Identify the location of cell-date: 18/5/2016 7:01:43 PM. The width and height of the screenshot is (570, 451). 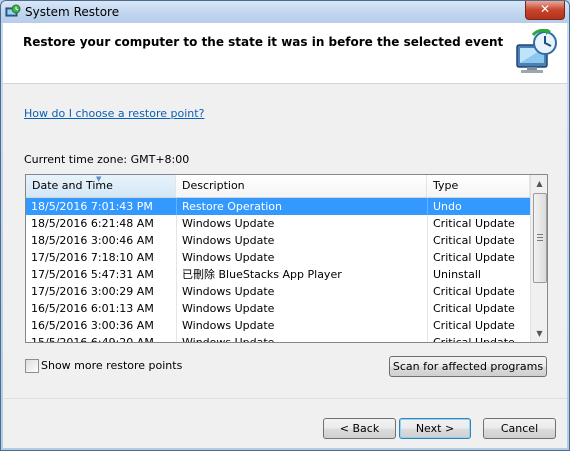
(92, 206).